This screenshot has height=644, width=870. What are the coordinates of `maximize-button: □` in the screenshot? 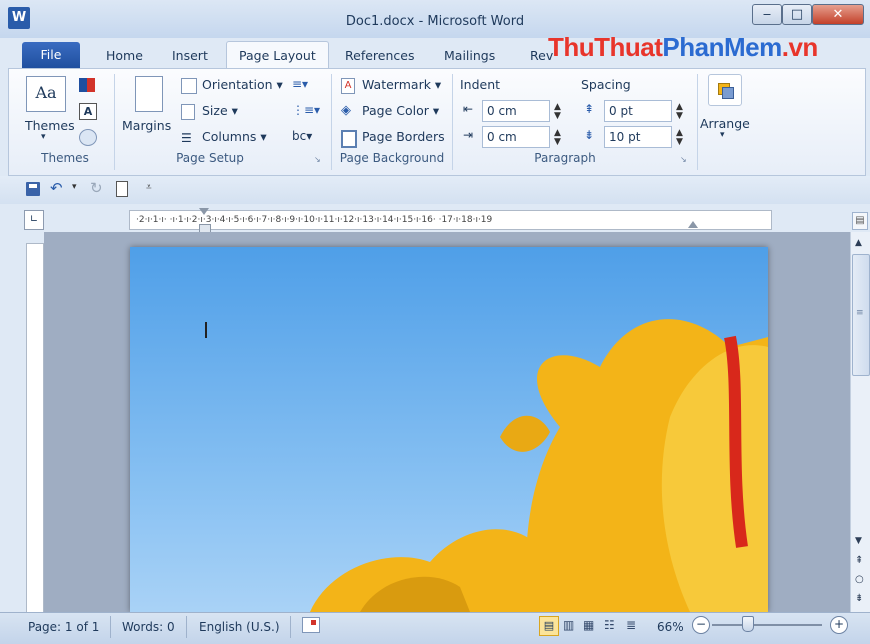 It's located at (797, 14).